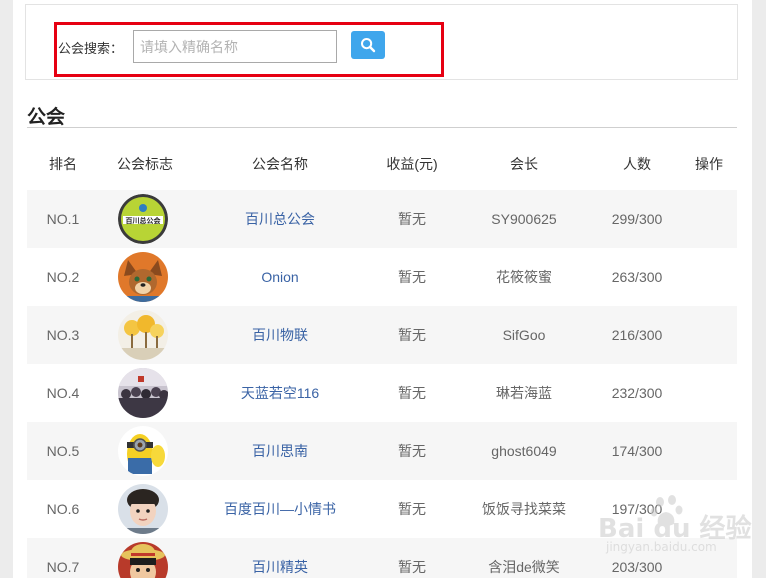 This screenshot has width=766, height=578. I want to click on search-panel: 公会搜索：, so click(381, 42).